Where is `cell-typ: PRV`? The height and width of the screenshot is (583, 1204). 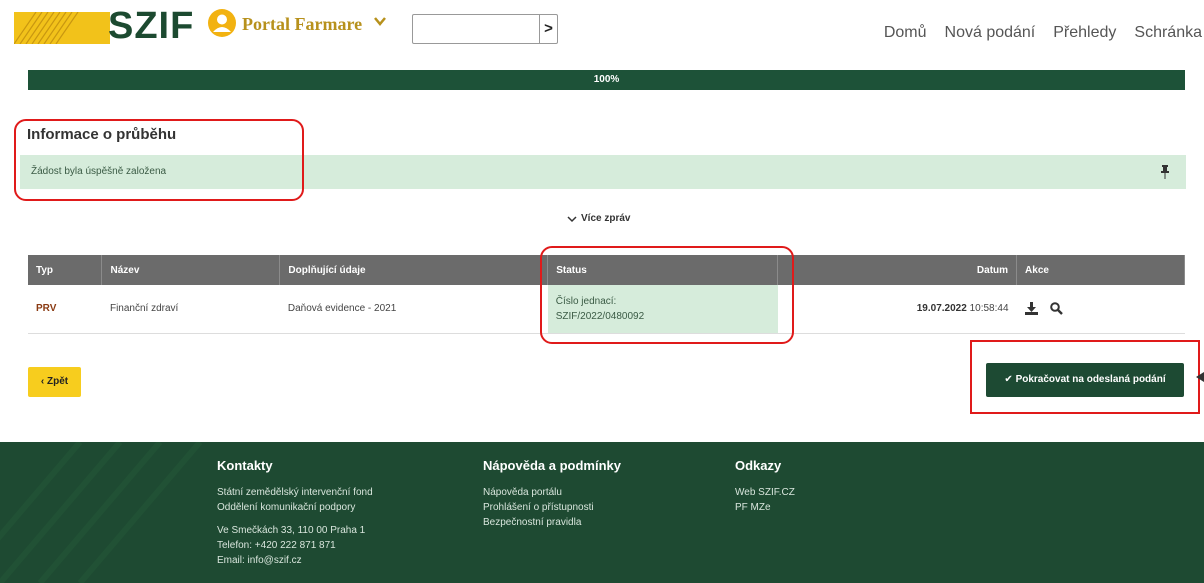 cell-typ: PRV is located at coordinates (65, 309).